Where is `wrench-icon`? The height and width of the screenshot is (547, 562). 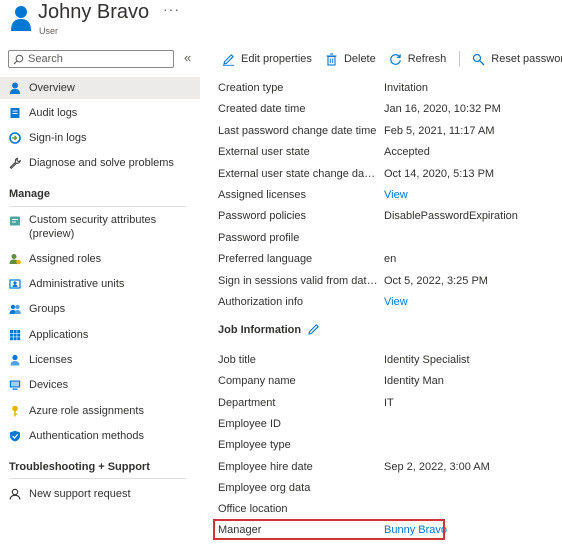
wrench-icon is located at coordinates (15, 163).